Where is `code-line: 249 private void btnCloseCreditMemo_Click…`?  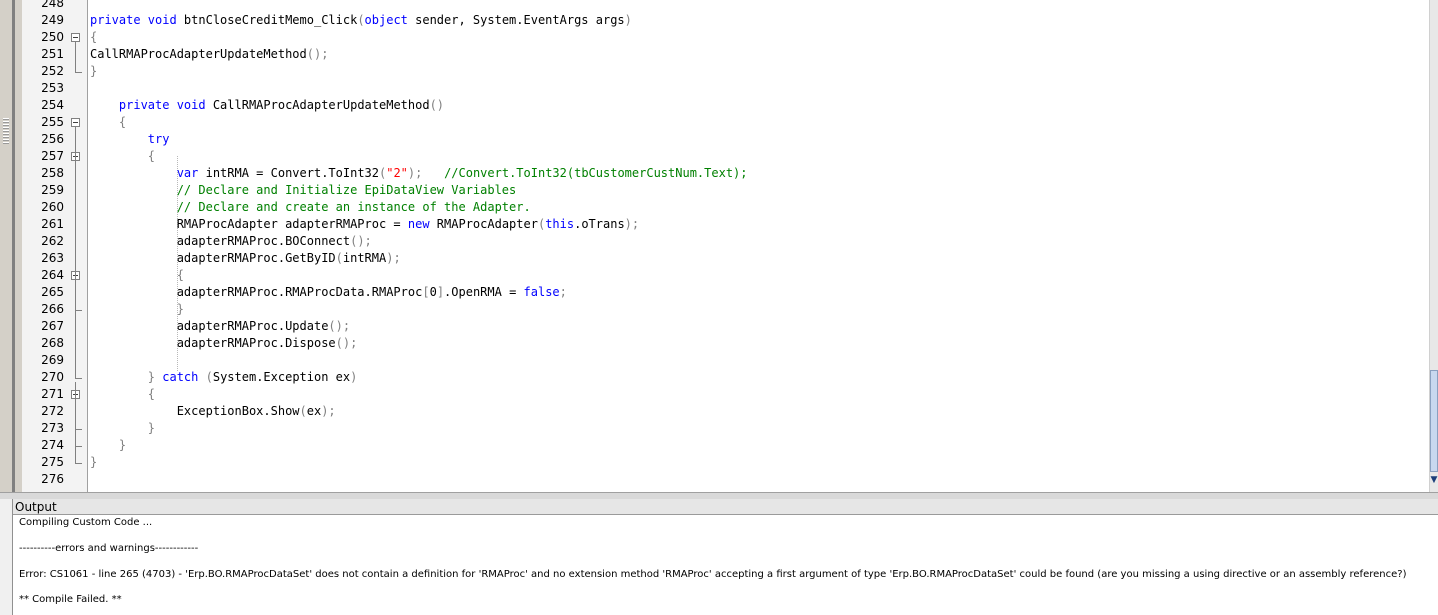 code-line: 249 private void btnCloseCreditMemo_Click… is located at coordinates (725, 20).